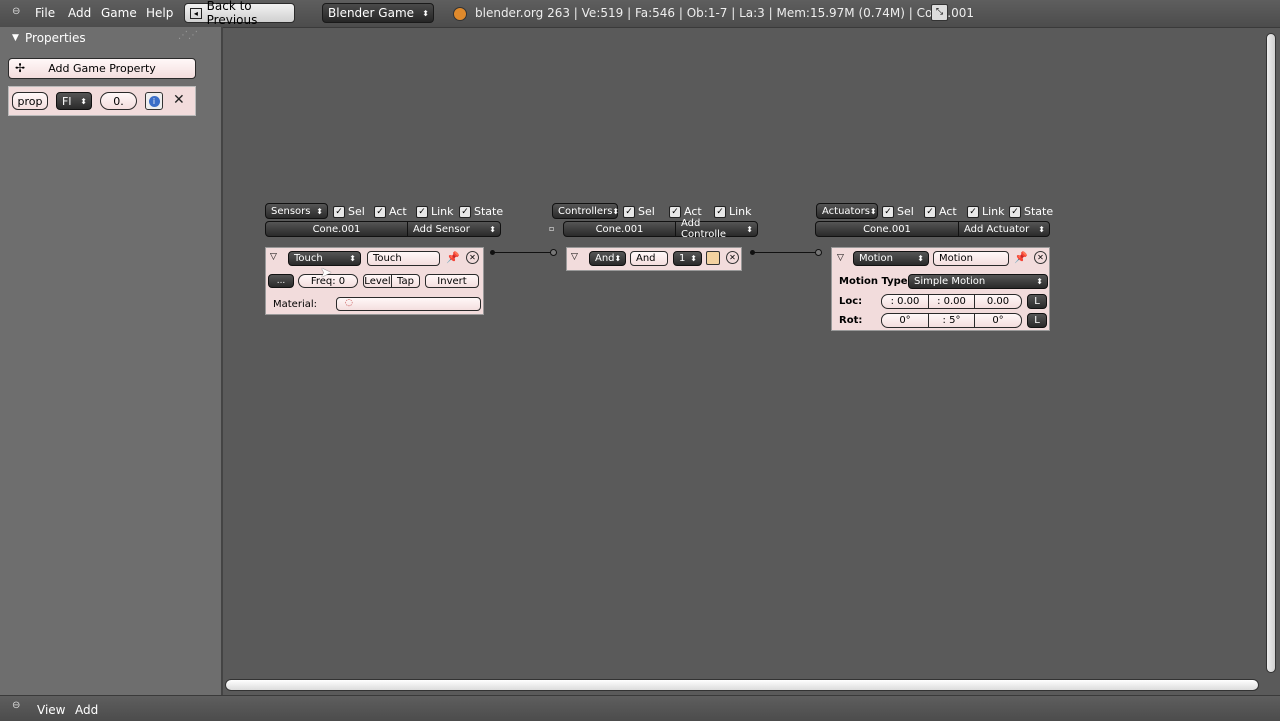  I want to click on motion-type-select: Simple Motion ⬍, so click(978, 281).